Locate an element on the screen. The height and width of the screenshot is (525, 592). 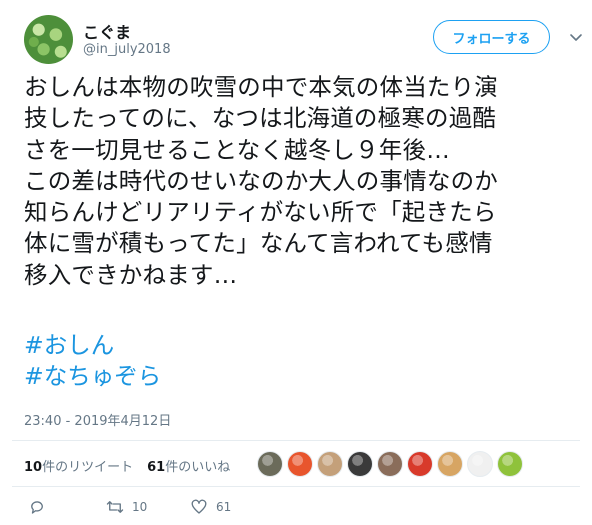
hashtag-list: #おしん #なちゅぞら is located at coordinates (92, 361).